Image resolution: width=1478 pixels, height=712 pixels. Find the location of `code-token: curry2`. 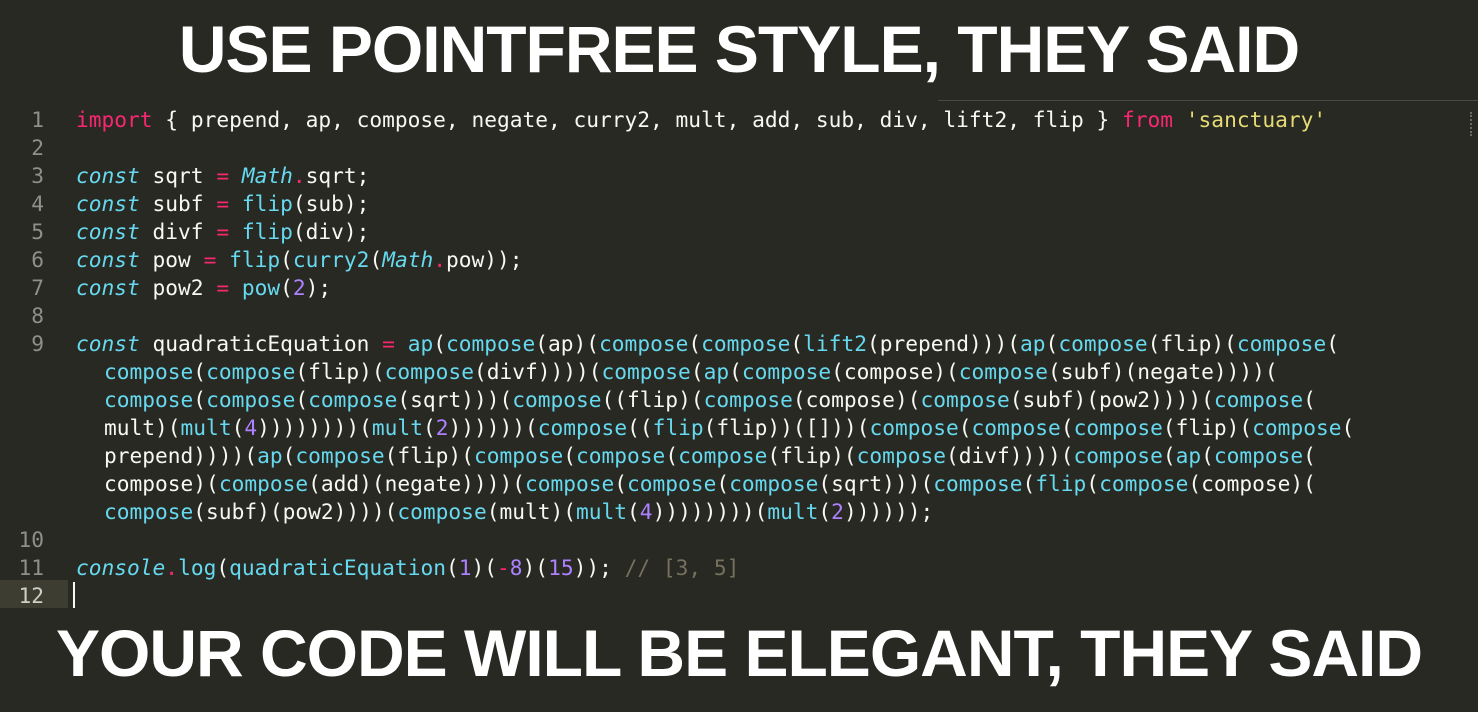

code-token: curry2 is located at coordinates (331, 259).